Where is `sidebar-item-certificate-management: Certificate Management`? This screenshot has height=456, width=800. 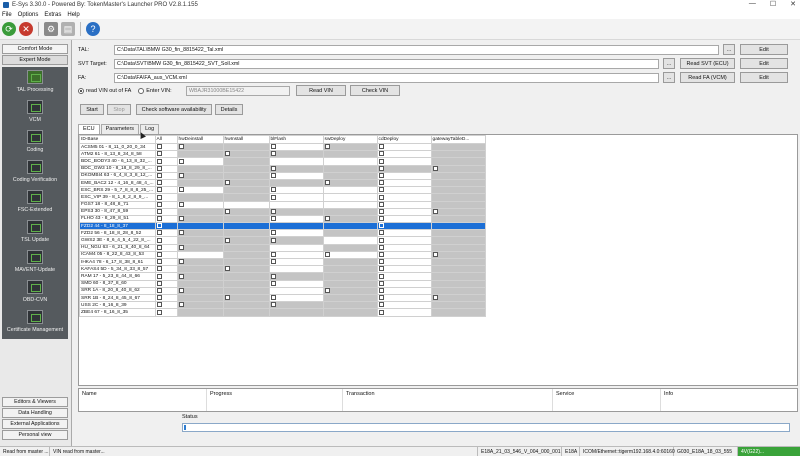 sidebar-item-certificate-management: Certificate Management is located at coordinates (35, 325).